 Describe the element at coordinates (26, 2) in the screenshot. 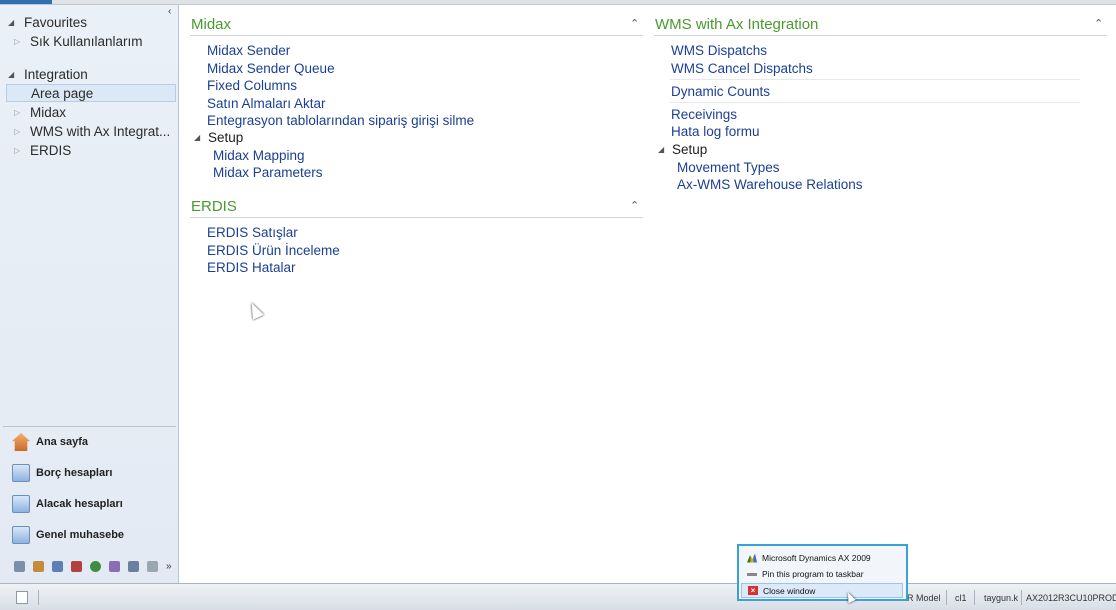

I see `file-tab-accent` at that location.